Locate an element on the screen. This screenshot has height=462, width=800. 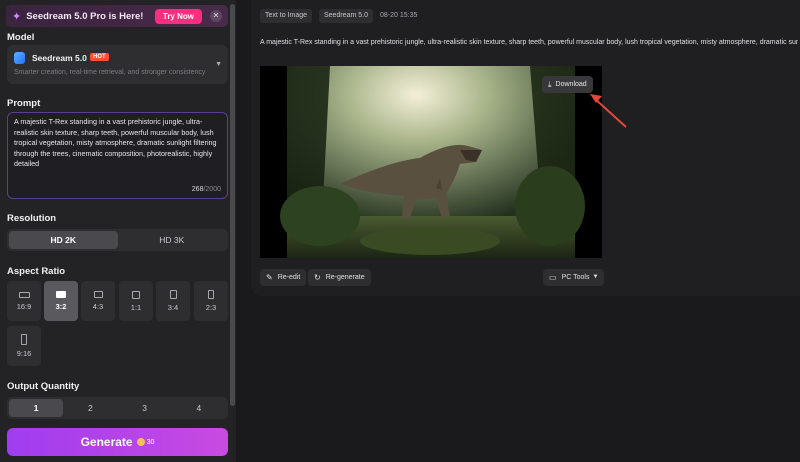
quantity-option-4: 4 is located at coordinates (199, 408).